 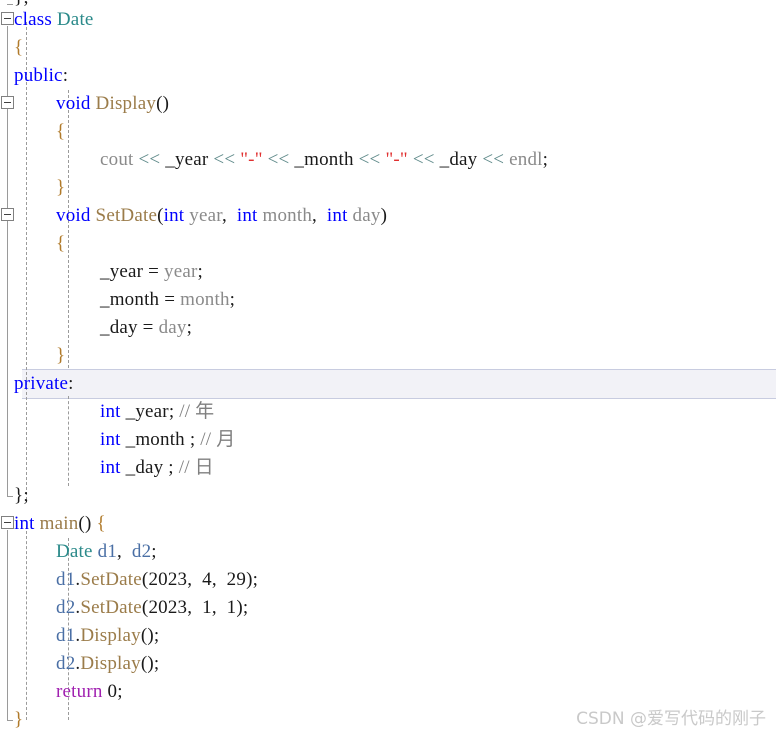 I want to click on code-line: _month = month;, so click(x=388, y=300).